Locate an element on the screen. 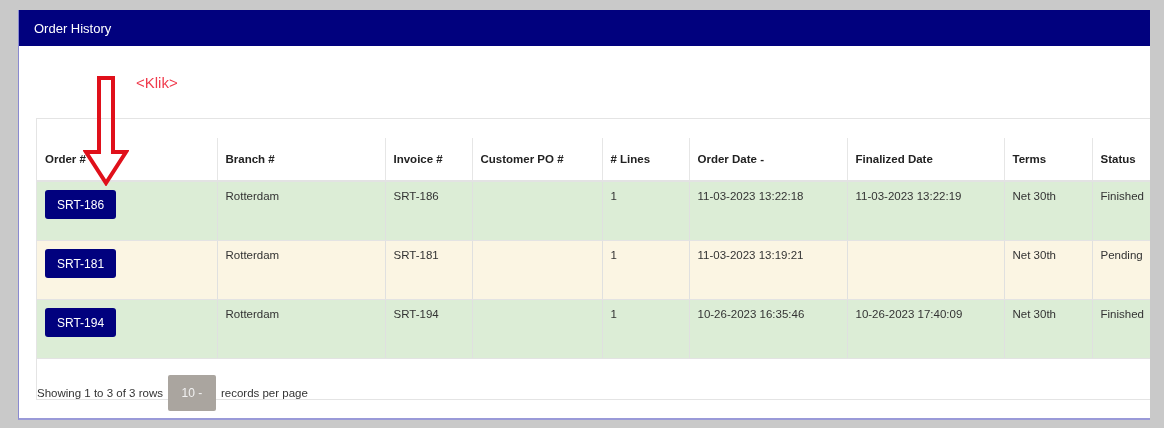  table-cell: SRT-194 is located at coordinates (416, 314).